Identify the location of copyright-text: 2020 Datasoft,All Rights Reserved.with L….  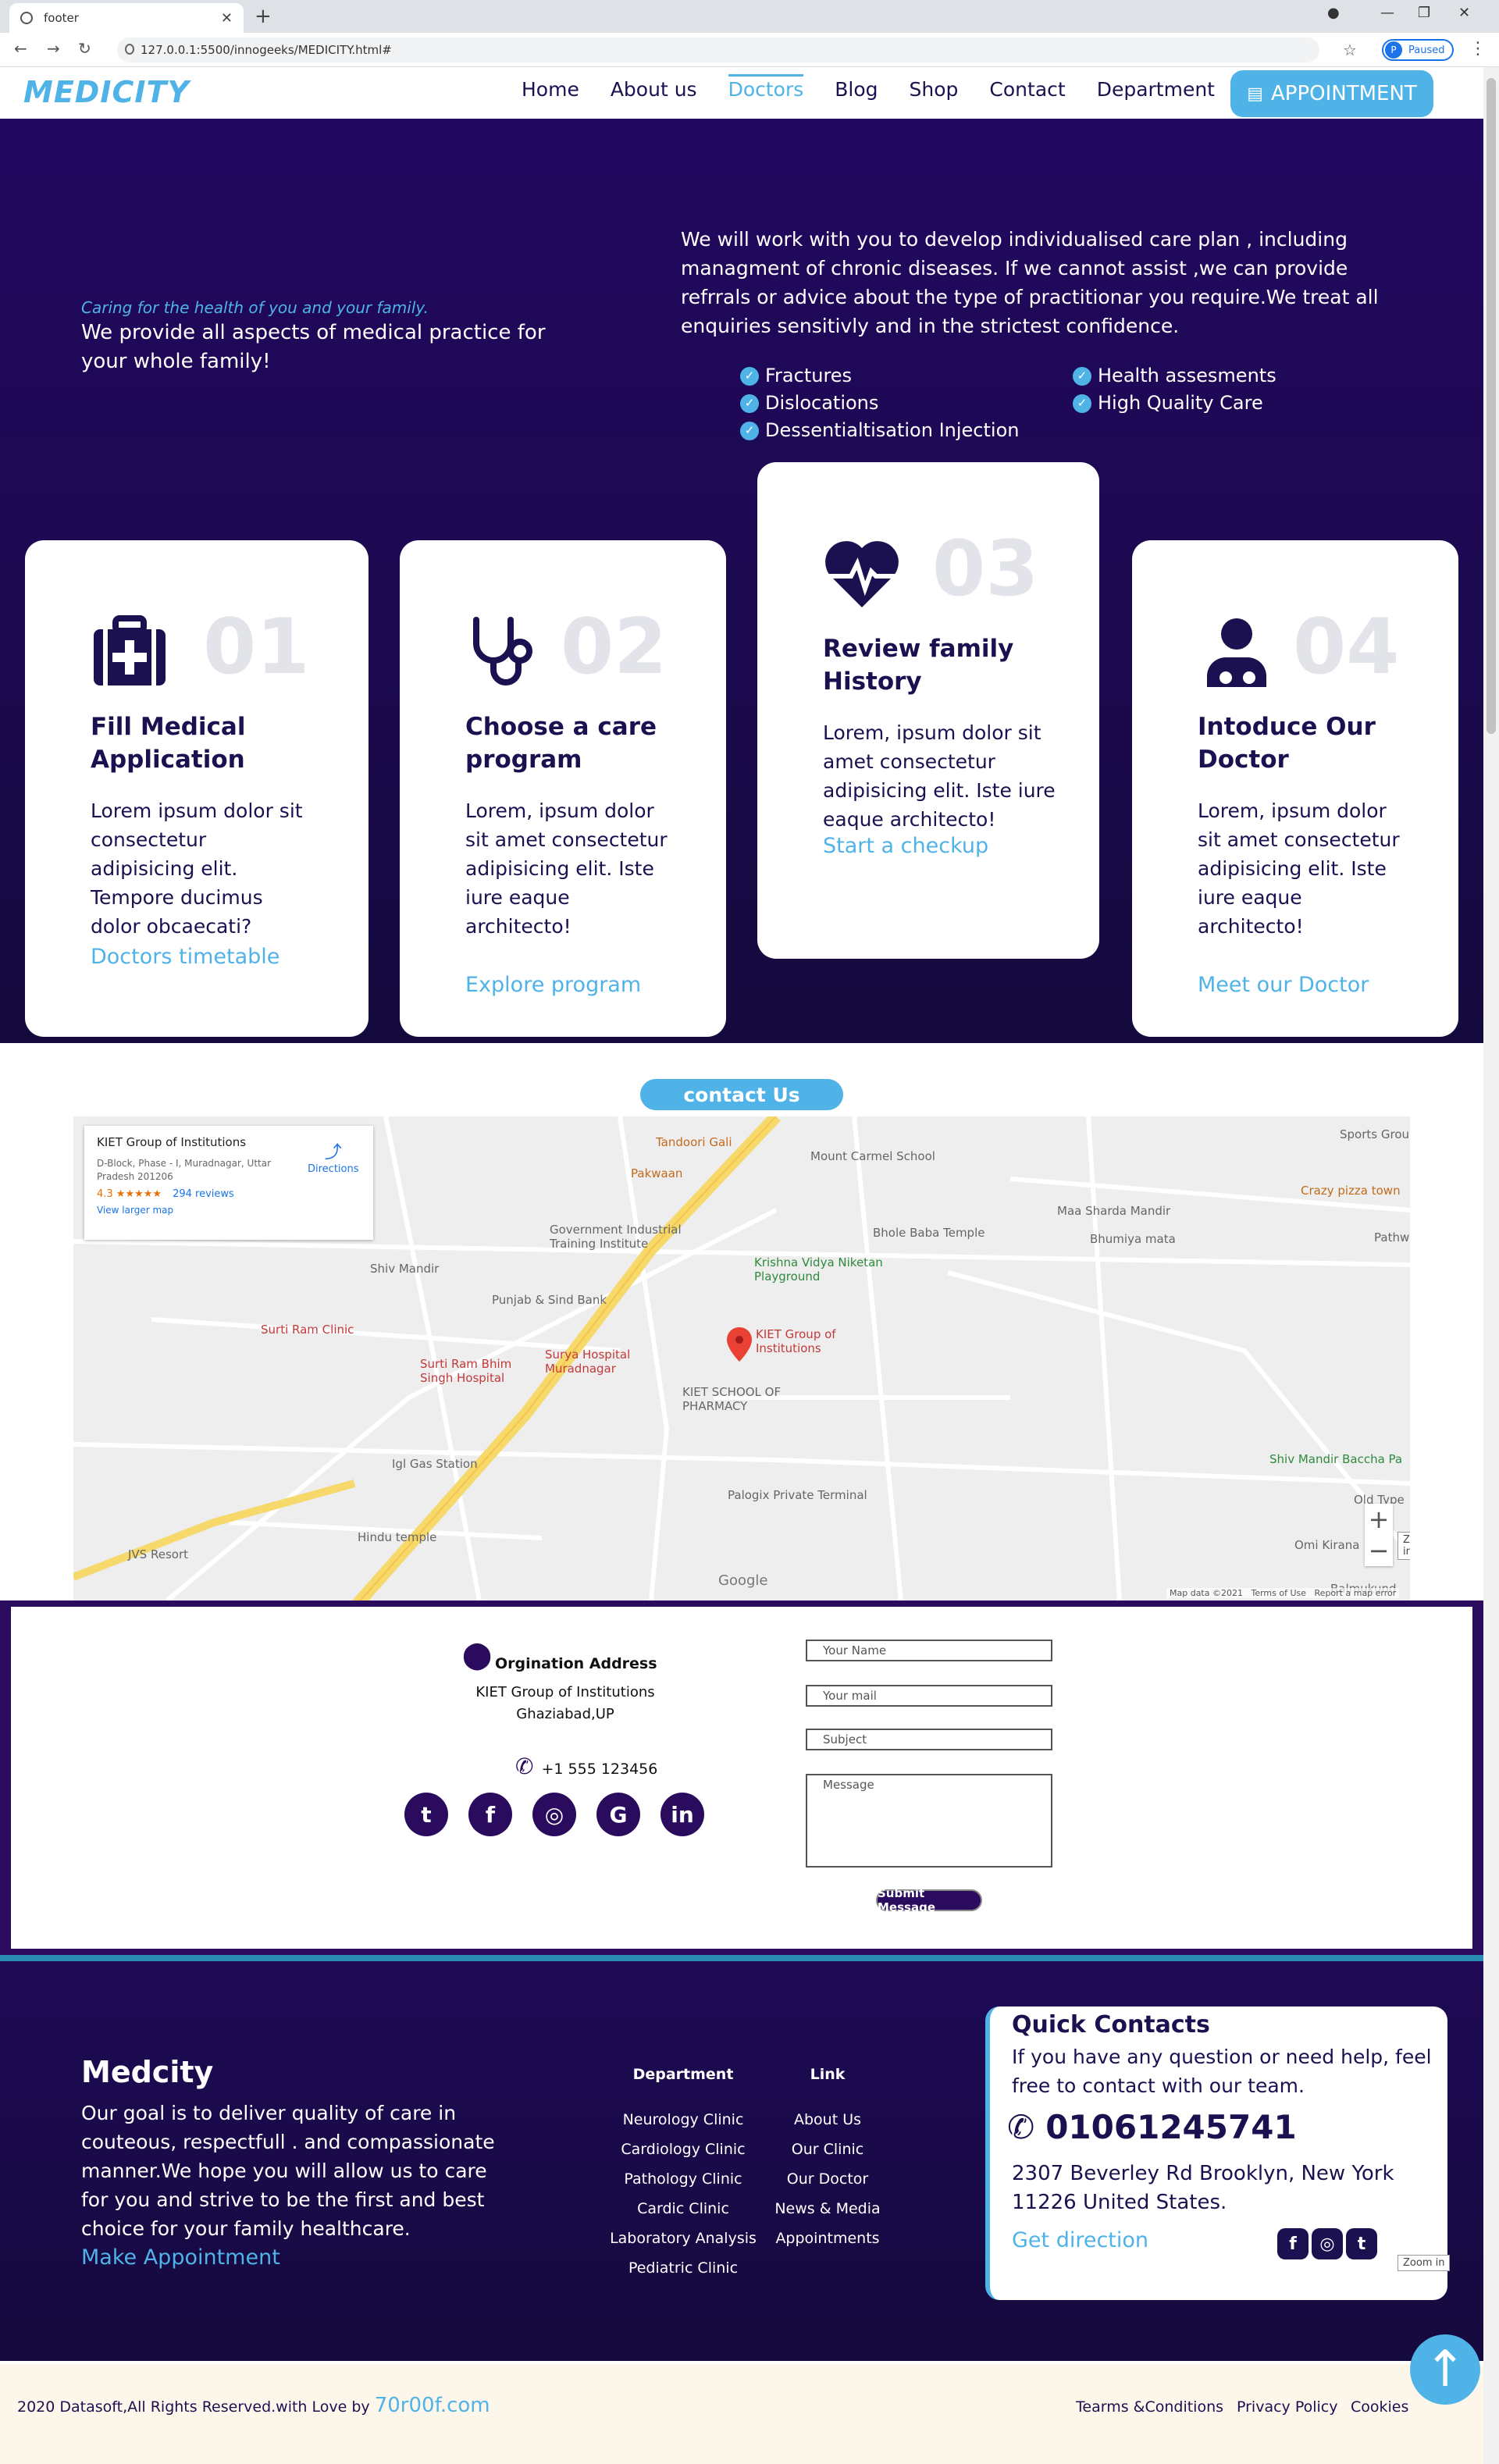
(253, 2406).